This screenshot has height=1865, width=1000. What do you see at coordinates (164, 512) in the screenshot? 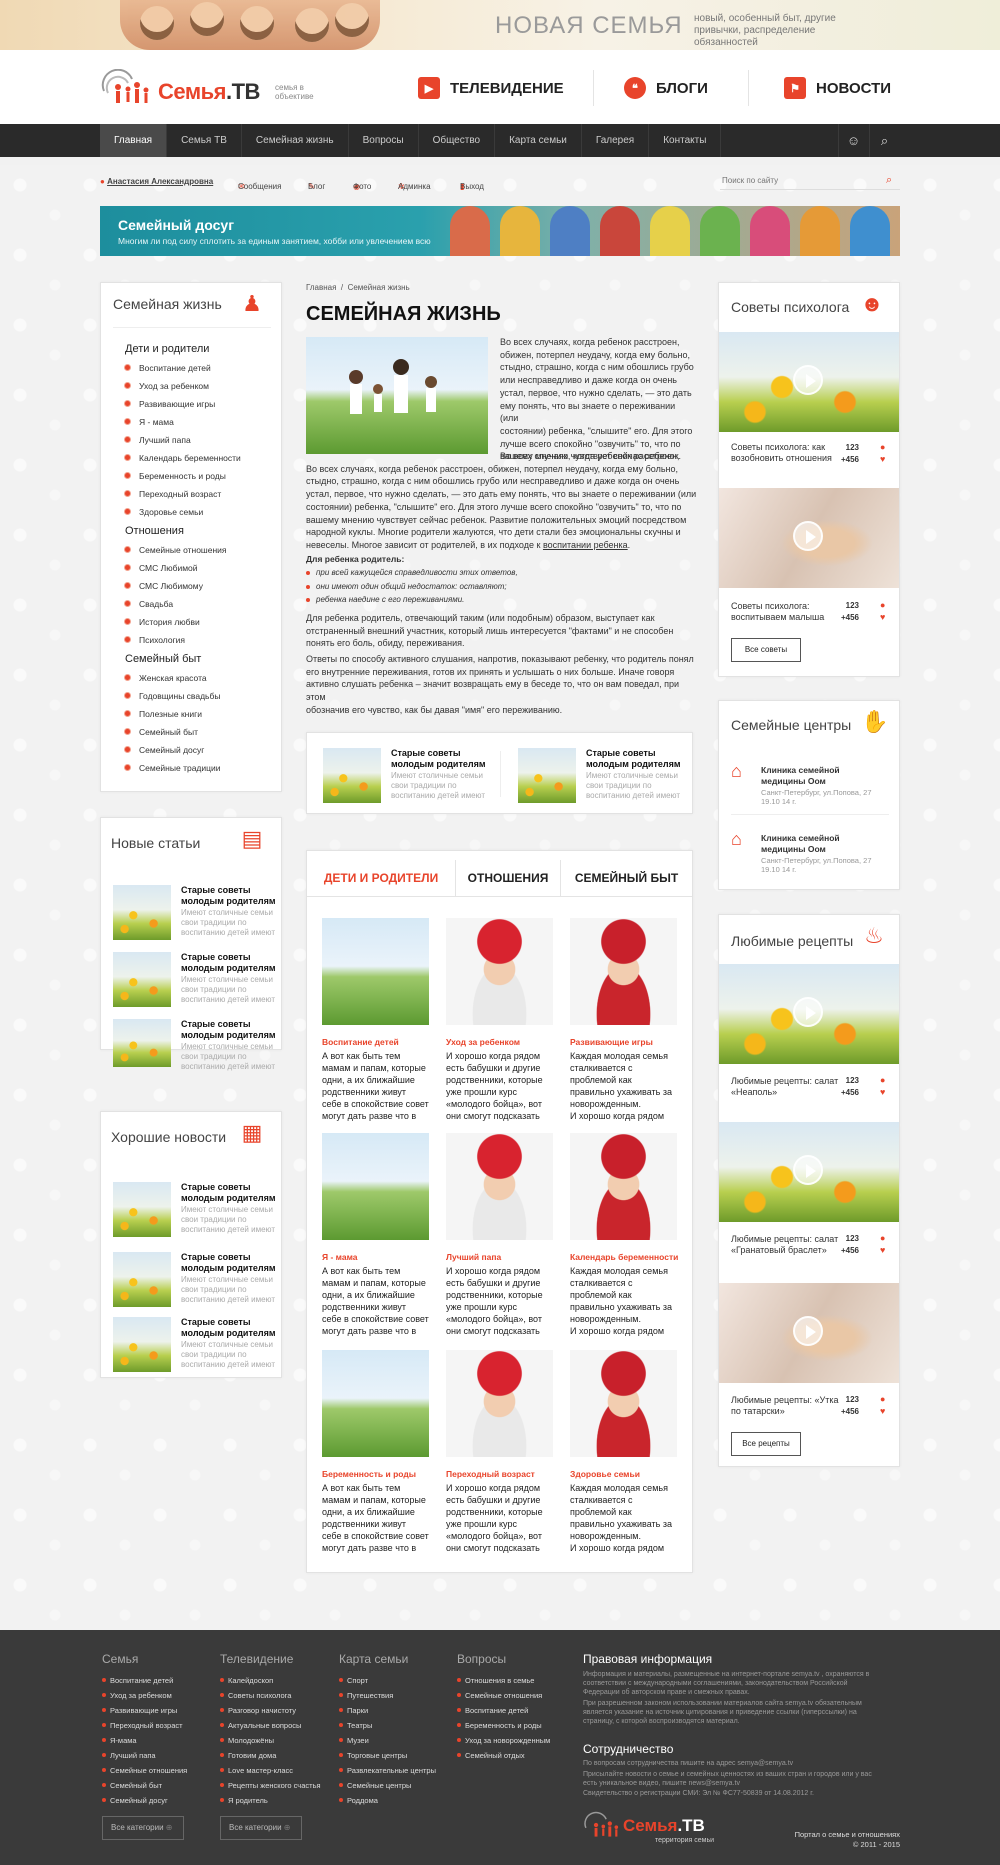
I see `menu-item: Здоровье семьи` at bounding box center [164, 512].